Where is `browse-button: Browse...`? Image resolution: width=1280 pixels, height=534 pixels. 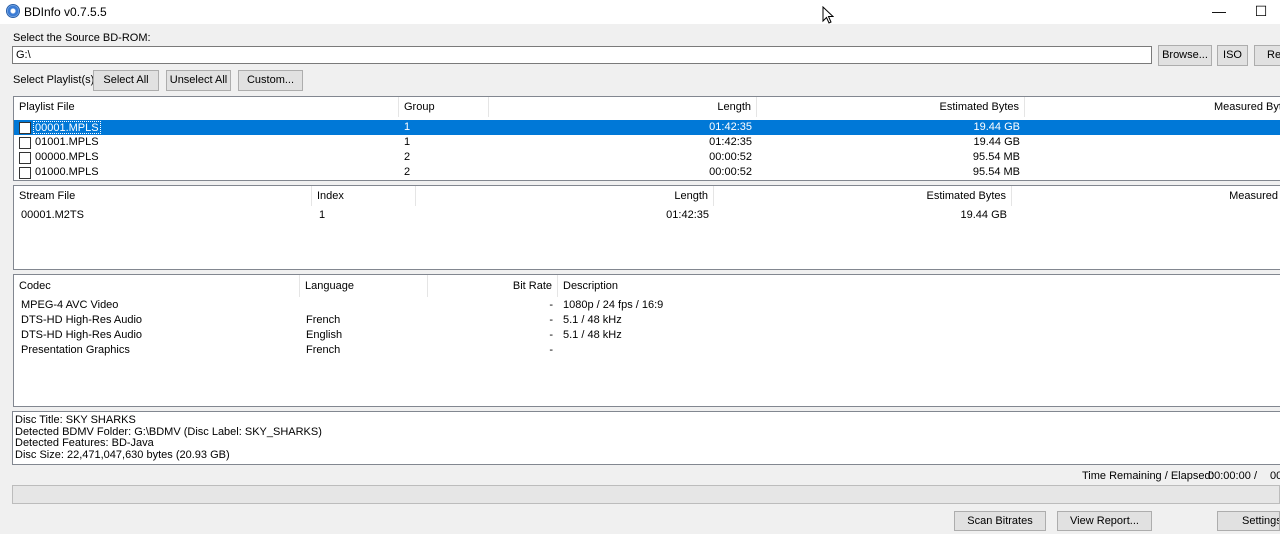
browse-button: Browse... is located at coordinates (1185, 55).